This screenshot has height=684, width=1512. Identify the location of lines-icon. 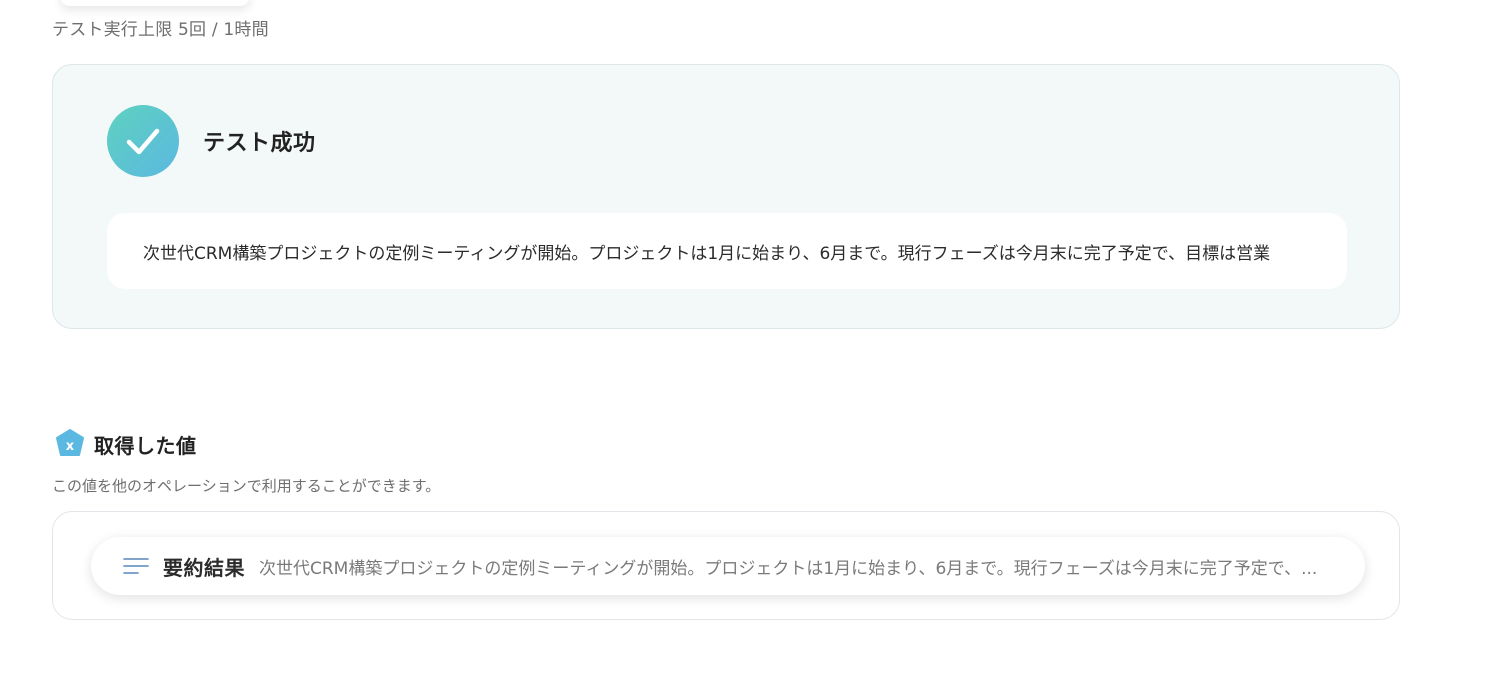
(136, 566).